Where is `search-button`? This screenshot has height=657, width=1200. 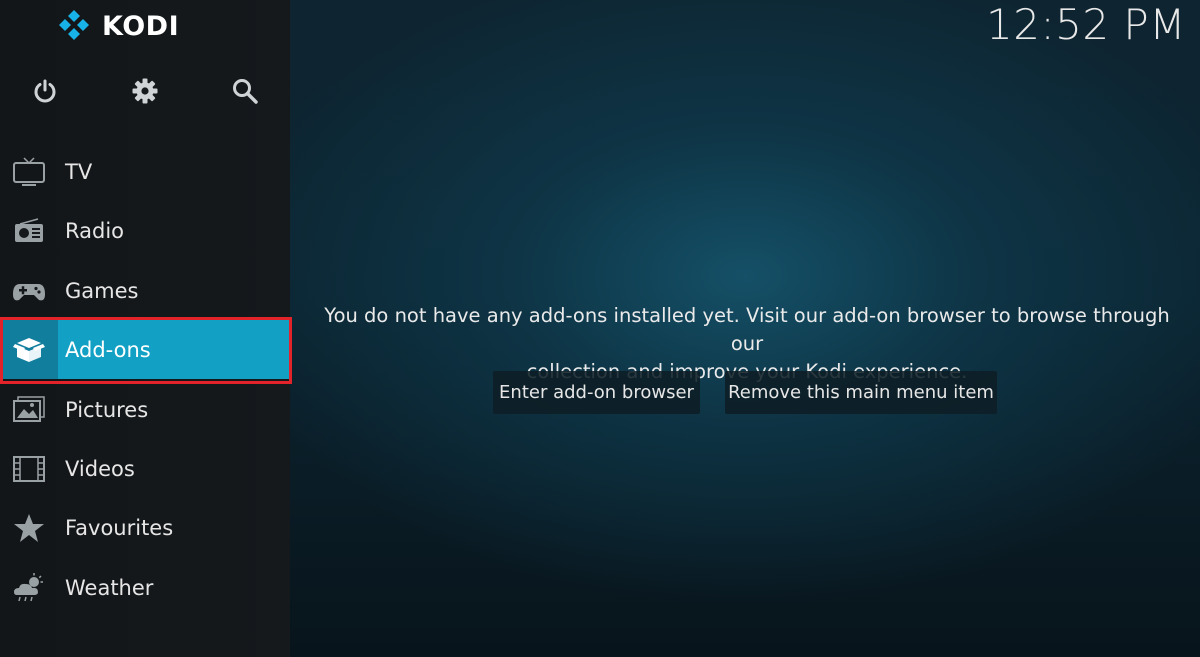
search-button is located at coordinates (245, 91).